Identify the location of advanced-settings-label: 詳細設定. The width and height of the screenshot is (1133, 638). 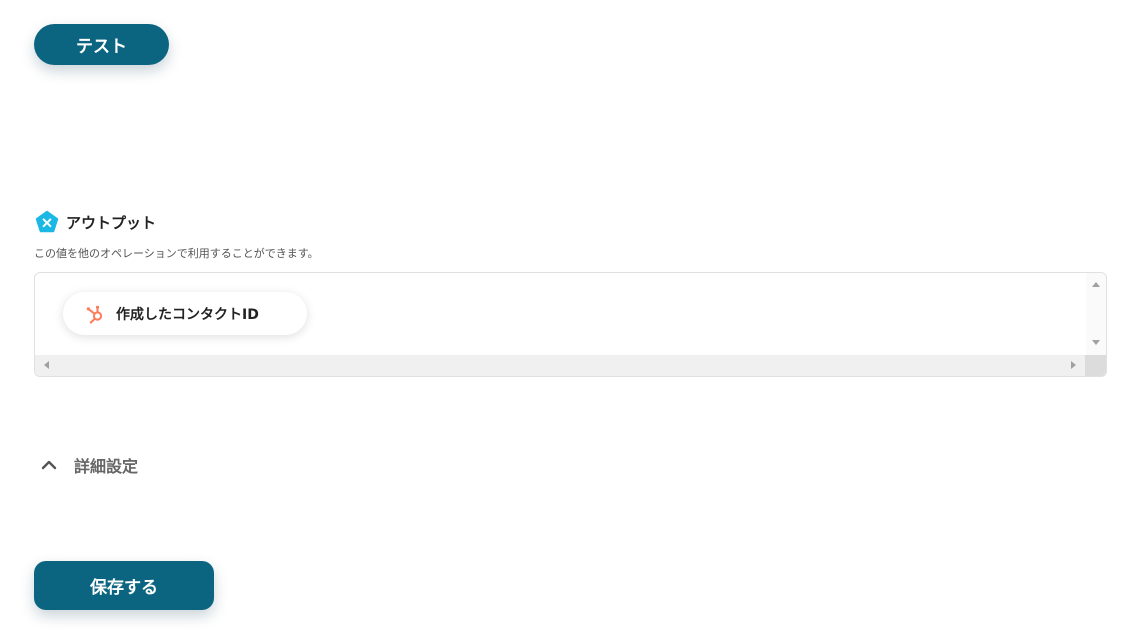
(106, 466).